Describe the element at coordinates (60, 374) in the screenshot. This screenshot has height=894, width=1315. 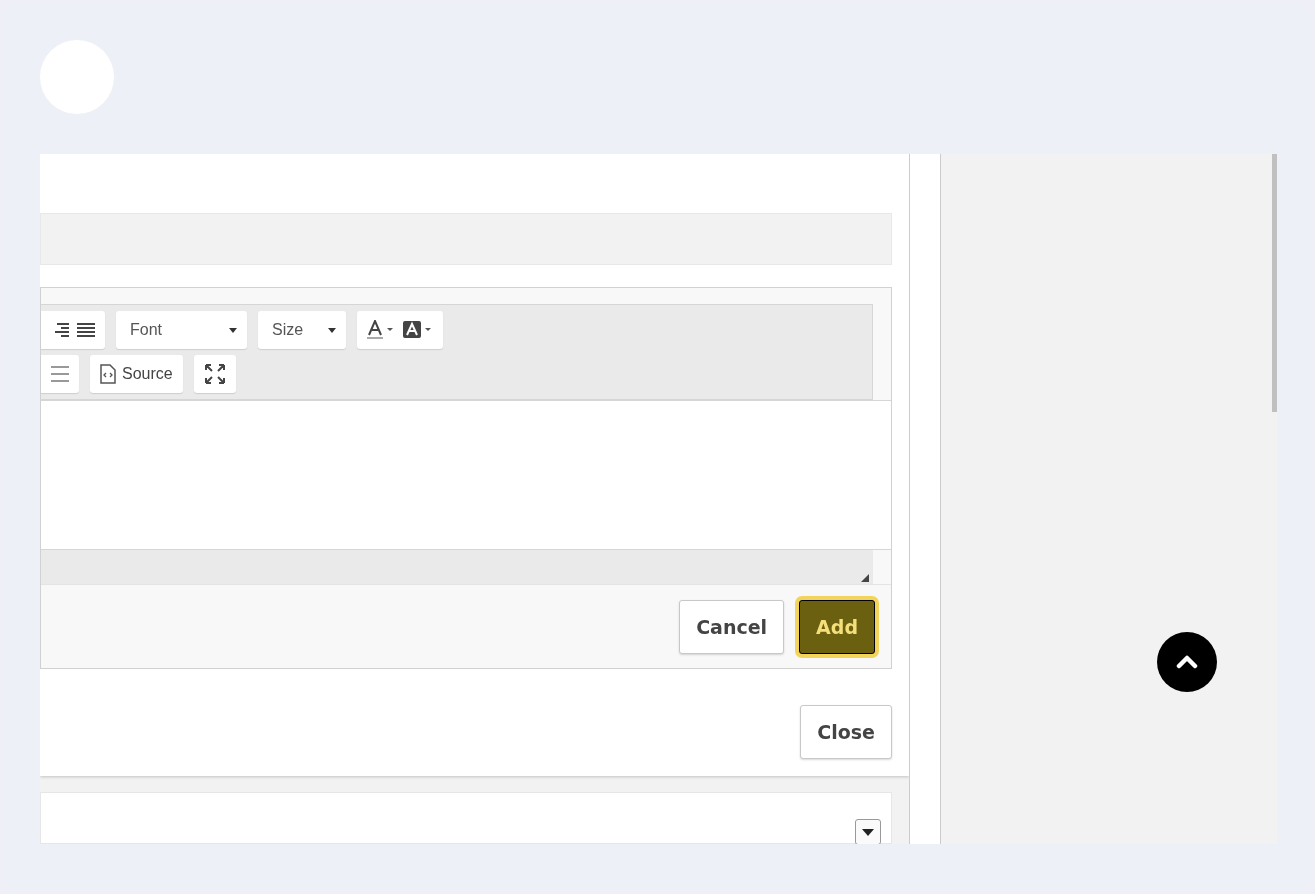
I see `horizontal-rule-icon` at that location.